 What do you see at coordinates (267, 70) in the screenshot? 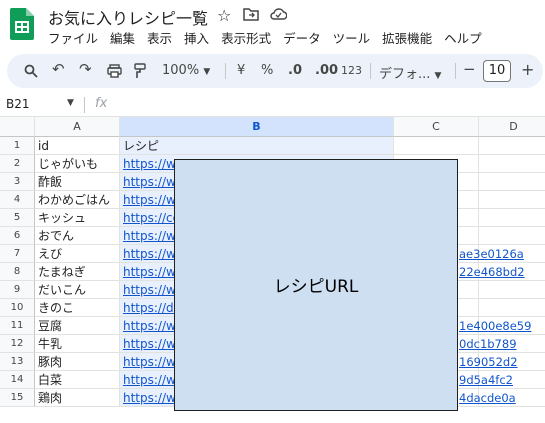
I see `percent-button: %` at bounding box center [267, 70].